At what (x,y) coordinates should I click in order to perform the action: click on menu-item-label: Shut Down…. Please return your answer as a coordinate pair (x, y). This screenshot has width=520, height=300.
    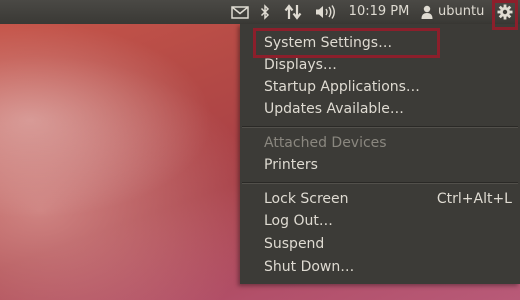
    Looking at the image, I should click on (309, 267).